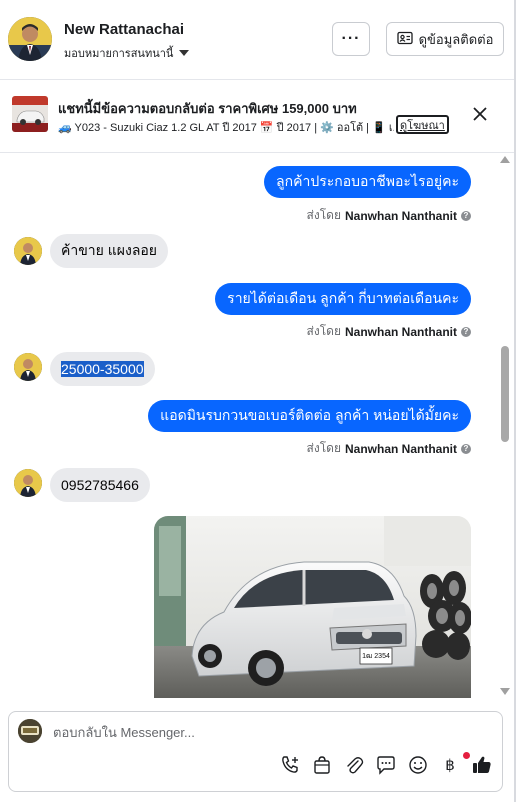  I want to click on scroll-up-arrow-icon, so click(505, 159).